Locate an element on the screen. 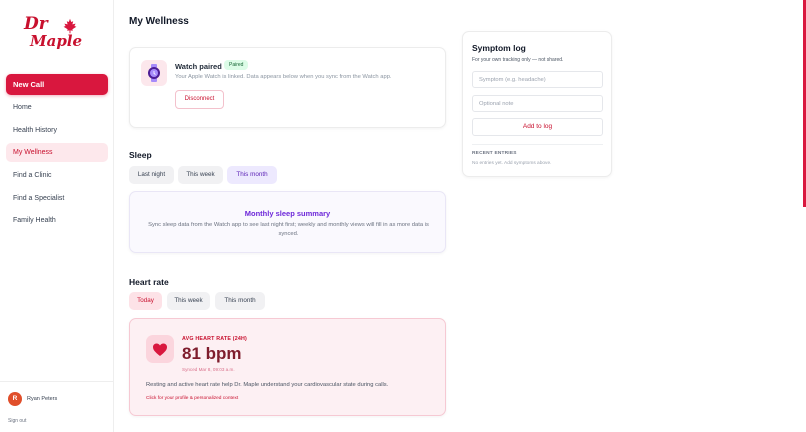 The height and width of the screenshot is (432, 806). disconnect-button: Disconnect is located at coordinates (199, 99).